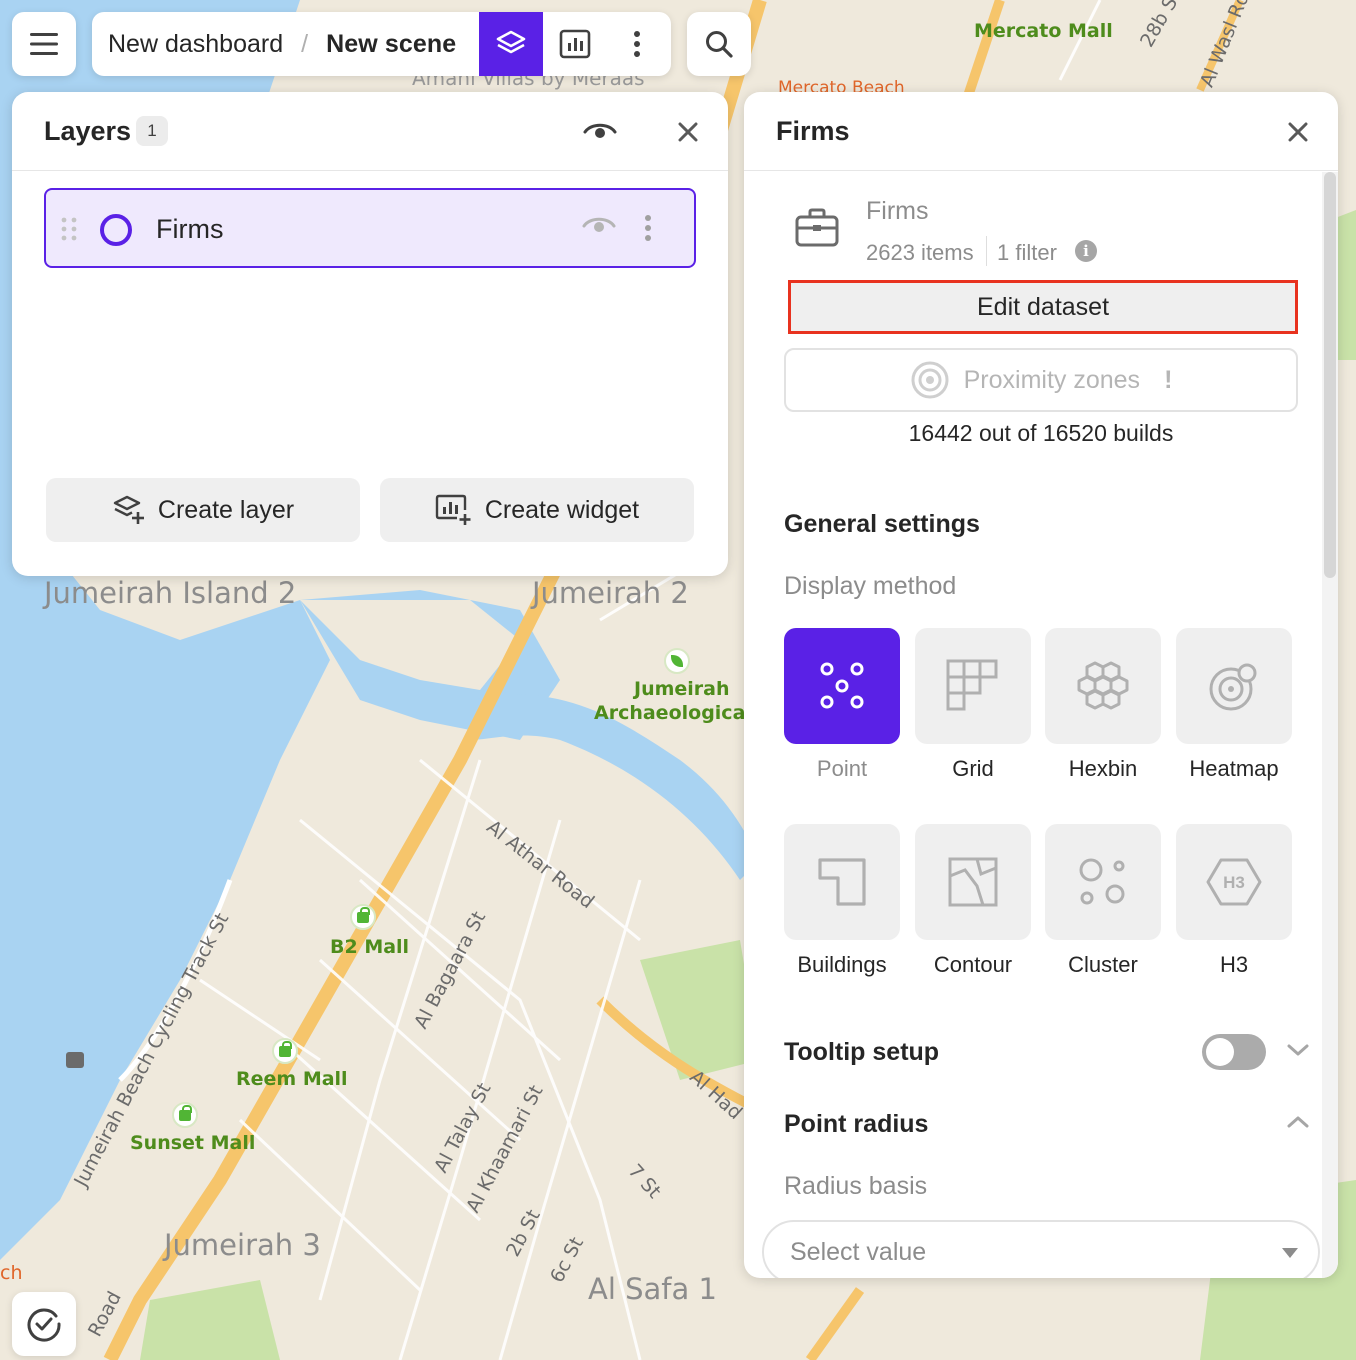 Image resolution: width=1356 pixels, height=1360 pixels. I want to click on grid-icon, so click(972, 685).